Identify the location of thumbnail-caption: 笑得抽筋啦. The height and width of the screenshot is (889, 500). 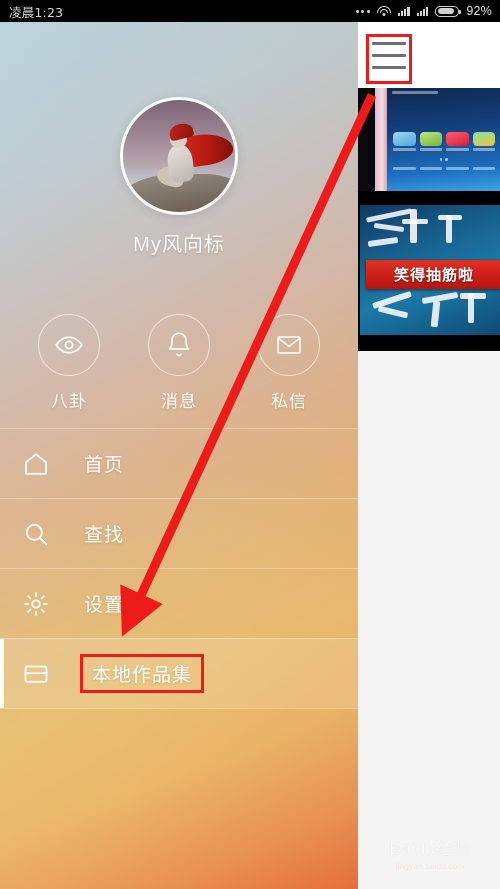
(433, 275).